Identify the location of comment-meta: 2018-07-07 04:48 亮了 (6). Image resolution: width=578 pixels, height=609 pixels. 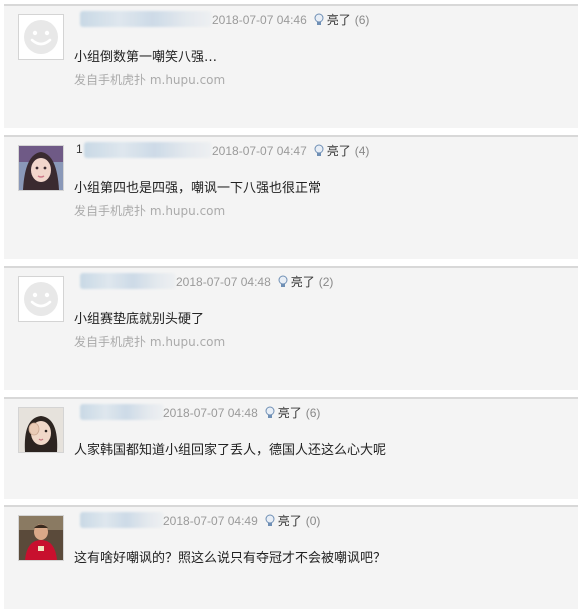
(241, 412).